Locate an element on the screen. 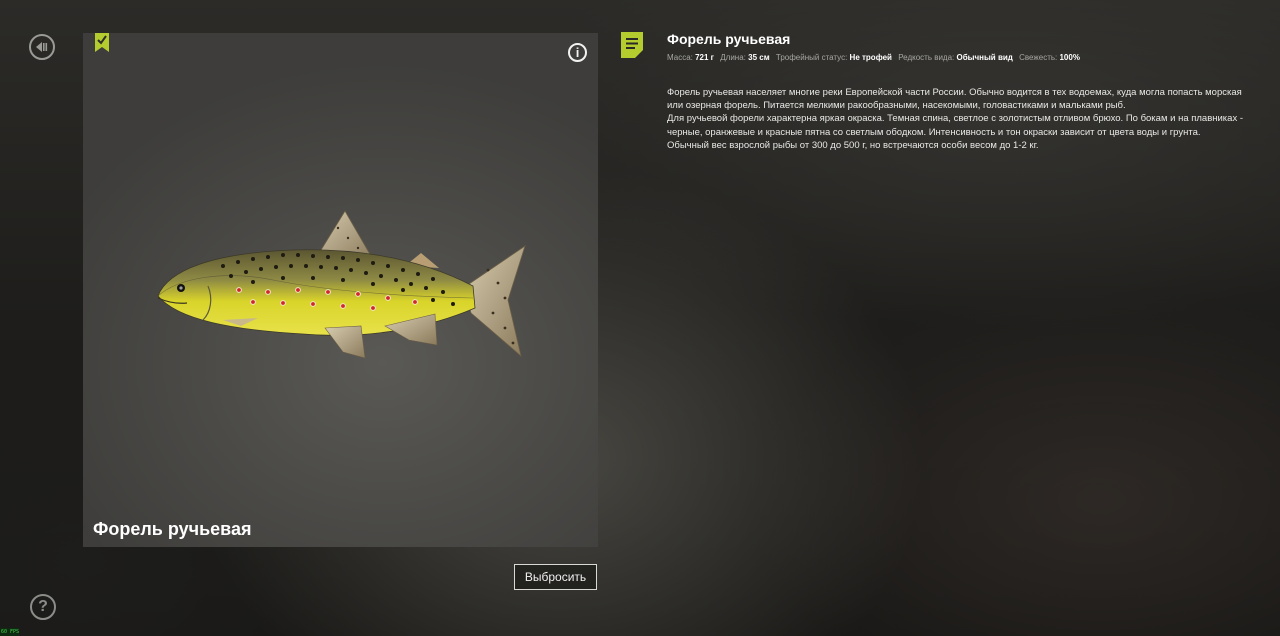 The height and width of the screenshot is (636, 1280). brook-trout-image is located at coordinates (341, 284).